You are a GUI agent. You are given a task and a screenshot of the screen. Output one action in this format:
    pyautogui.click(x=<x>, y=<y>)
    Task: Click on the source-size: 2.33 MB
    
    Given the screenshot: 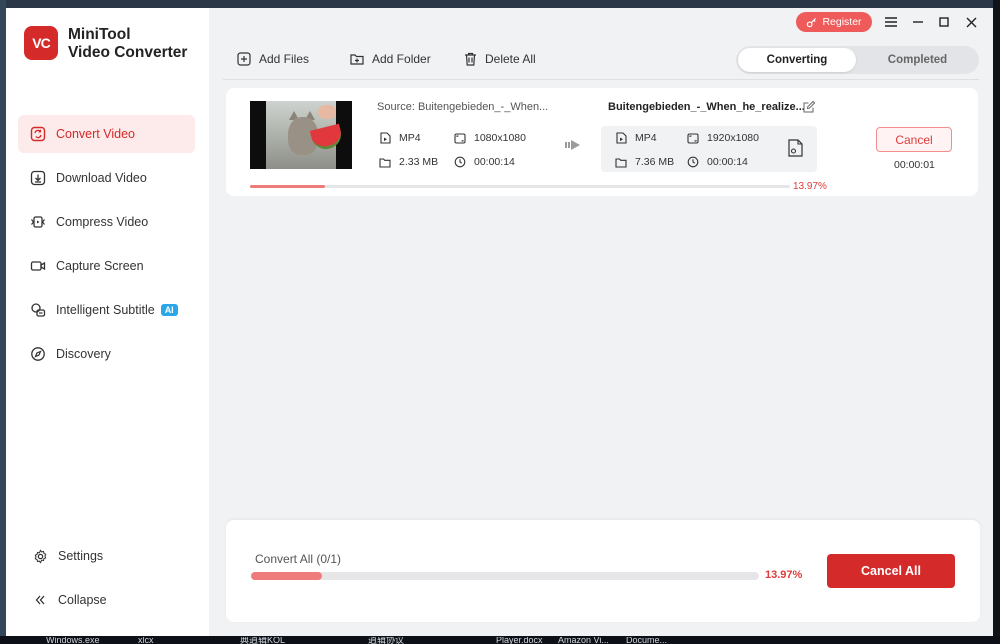 What is the action you would take?
    pyautogui.click(x=408, y=162)
    